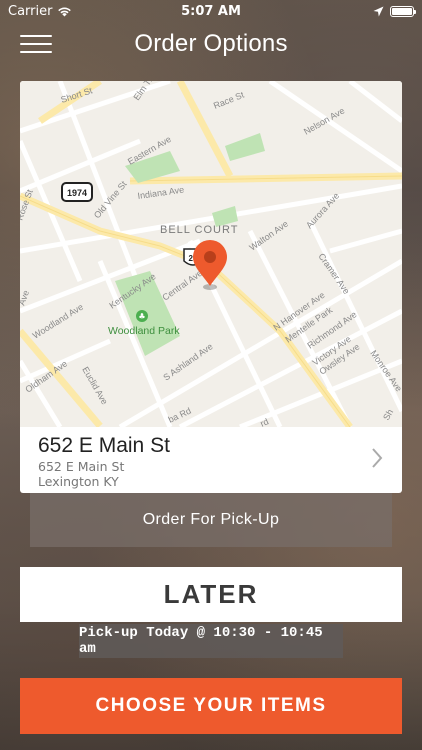 This screenshot has height=750, width=422. I want to click on later-button: LATER, so click(211, 594).